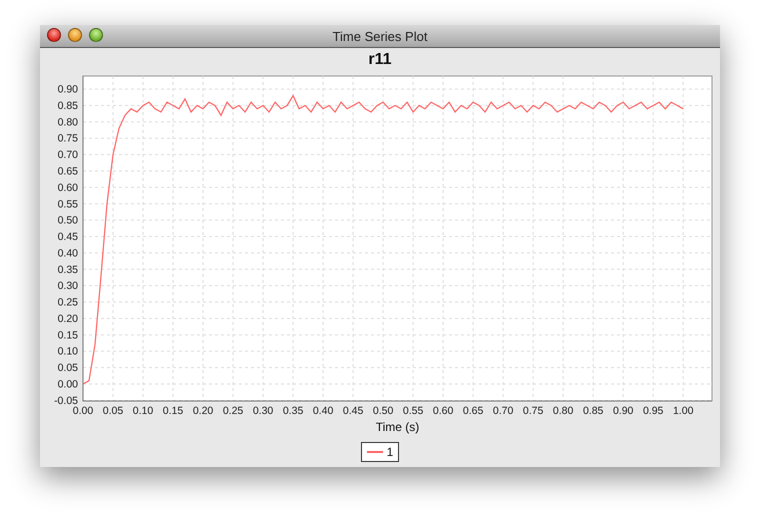  What do you see at coordinates (83, 411) in the screenshot?
I see `x-tick-label: 0.00` at bounding box center [83, 411].